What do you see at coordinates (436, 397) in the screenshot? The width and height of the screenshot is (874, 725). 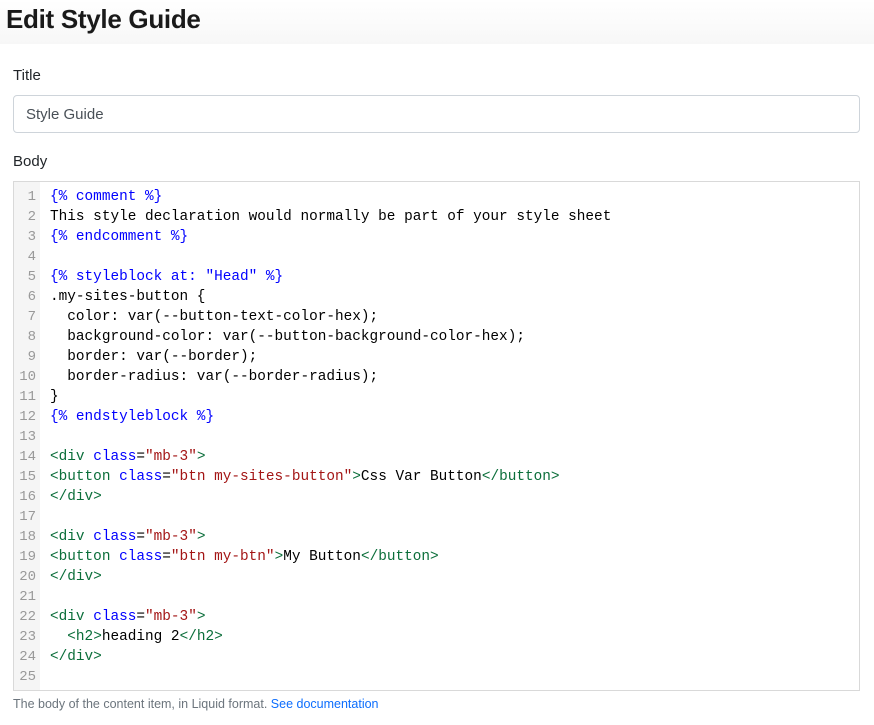 I see `code-line: 11}` at bounding box center [436, 397].